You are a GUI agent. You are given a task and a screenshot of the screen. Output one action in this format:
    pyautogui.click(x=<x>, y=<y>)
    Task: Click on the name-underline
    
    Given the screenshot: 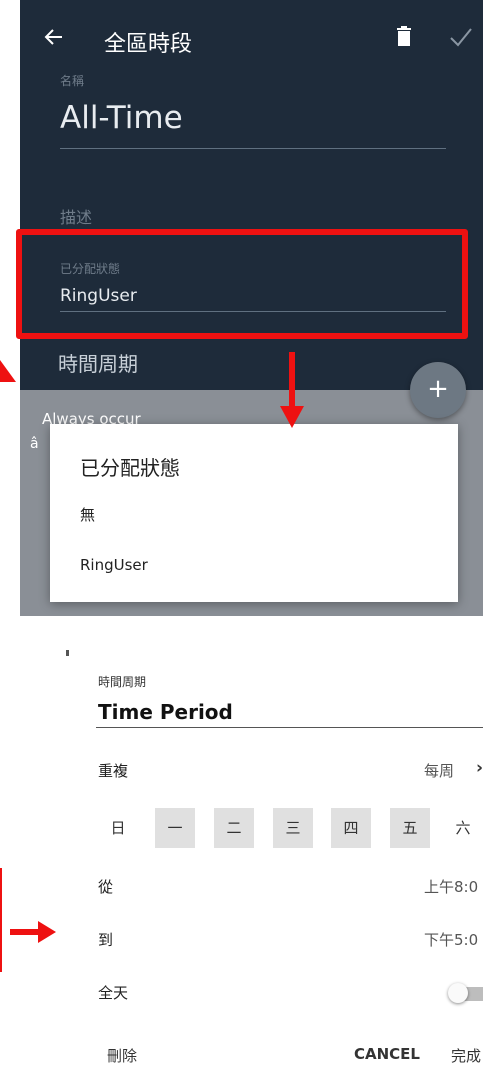 What is the action you would take?
    pyautogui.click(x=253, y=148)
    